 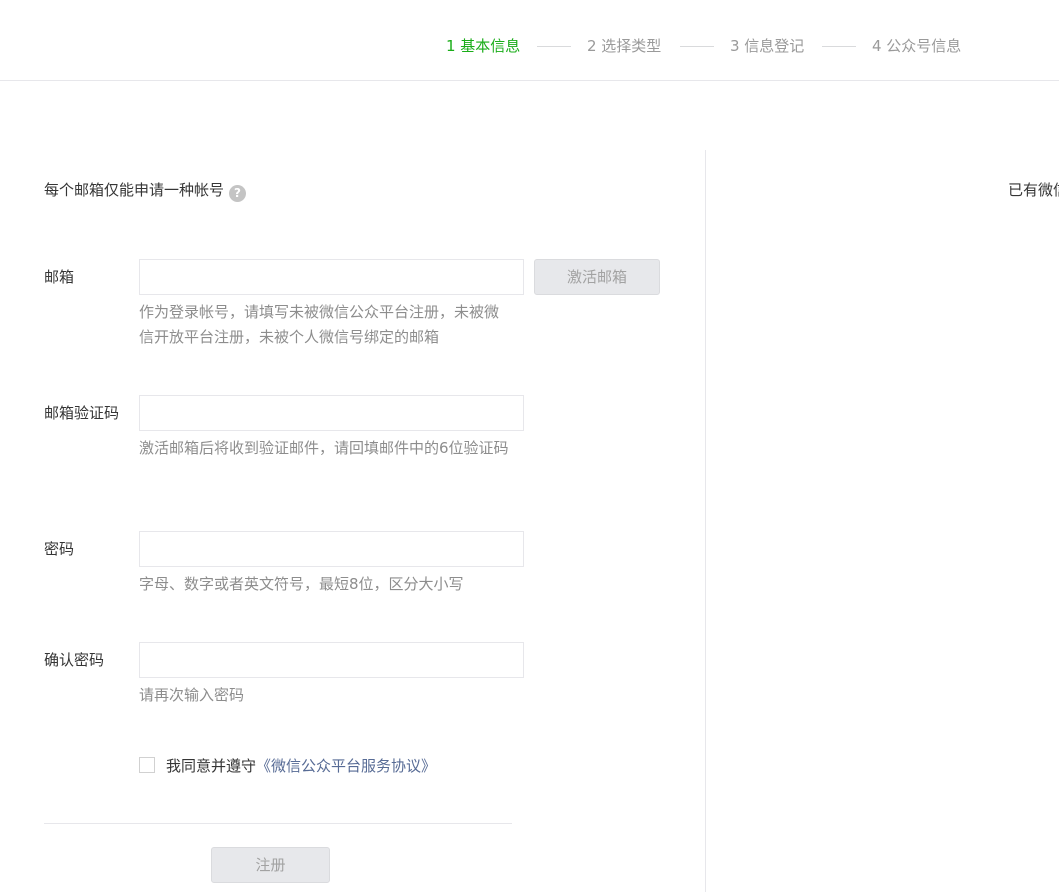 I want to click on step-account-info: 4 公众号信息, so click(x=917, y=46).